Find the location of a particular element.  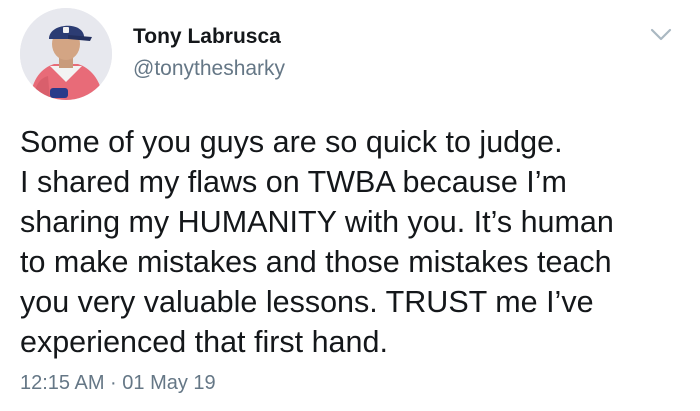

tweet-timestamp: 12:15 AM · 01 May 19 is located at coordinates (118, 383).